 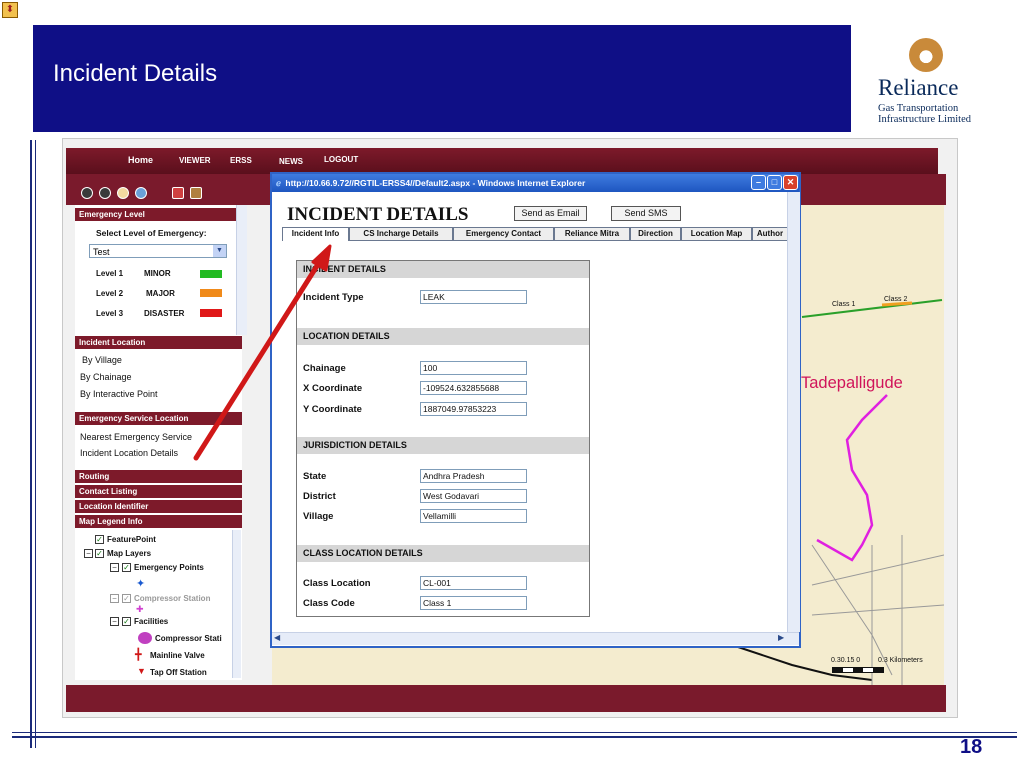 What do you see at coordinates (262, 352) in the screenshot?
I see `annotation-arrow` at bounding box center [262, 352].